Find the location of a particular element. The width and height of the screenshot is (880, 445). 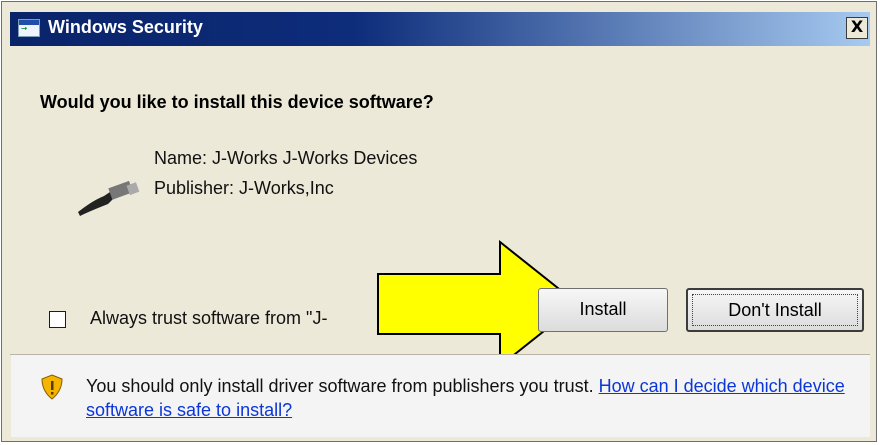

always-trust-checkbox is located at coordinates (57, 319).